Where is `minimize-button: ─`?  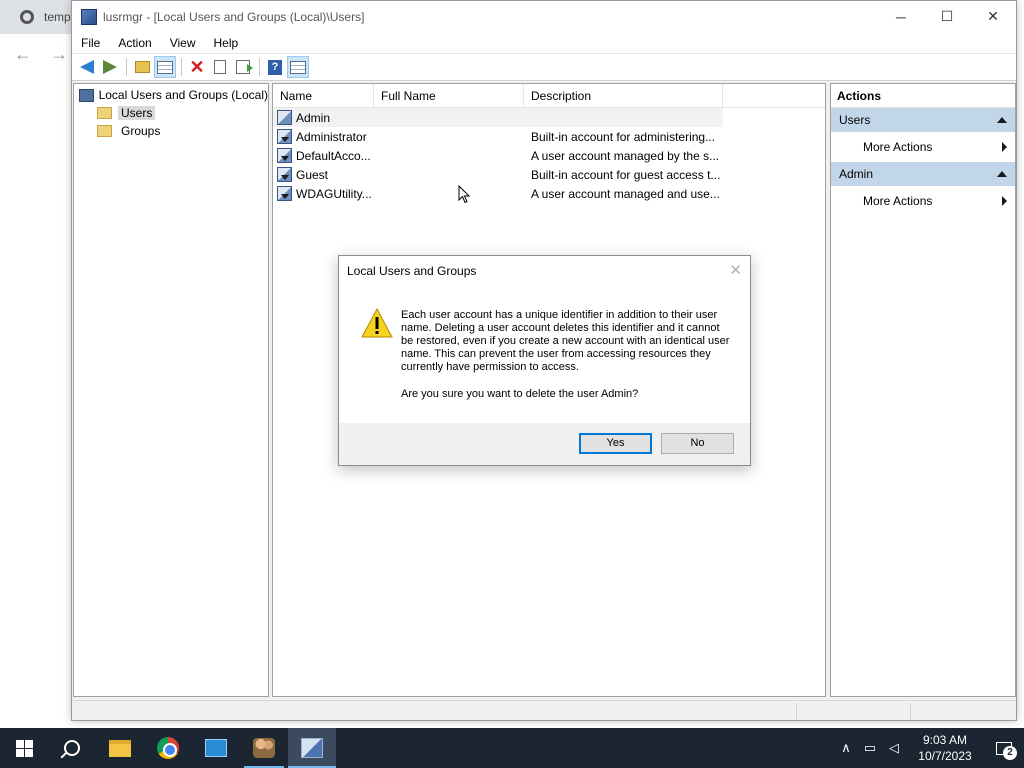
minimize-button: ─ is located at coordinates (901, 16).